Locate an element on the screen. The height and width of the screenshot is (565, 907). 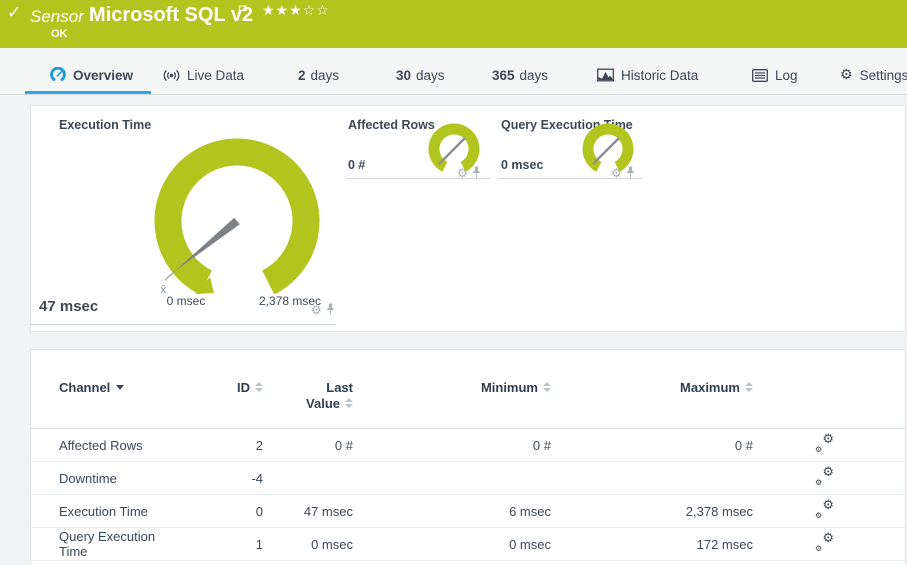
sensor-title: Microsoft SQL v2 is located at coordinates (171, 15).